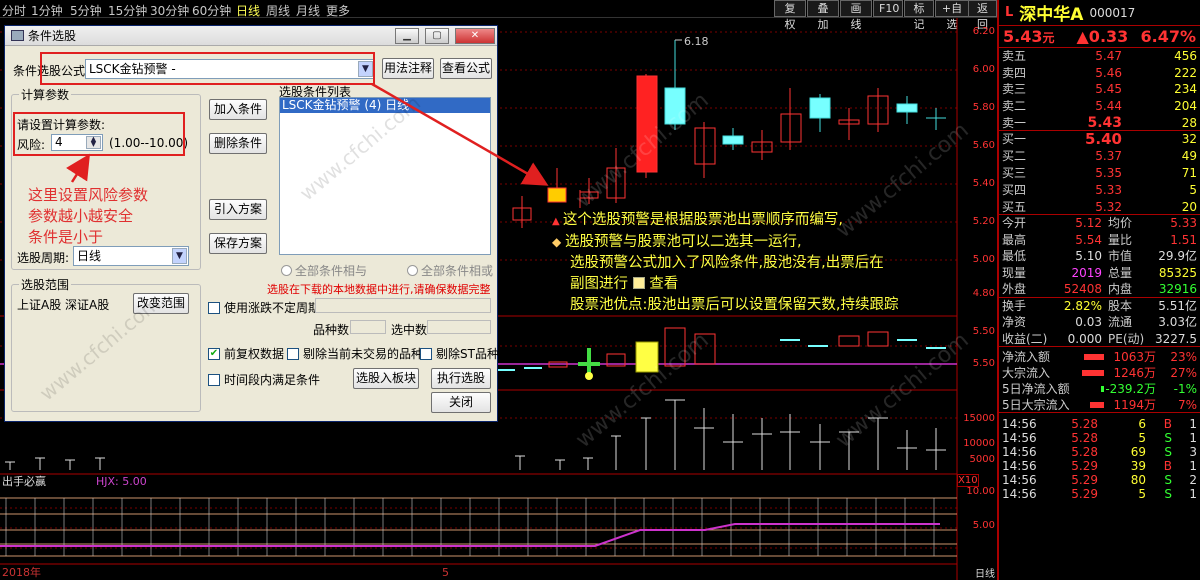 The height and width of the screenshot is (580, 1200). I want to click on tick-row: 14:56 5.28 6 B 1, so click(1099, 424).